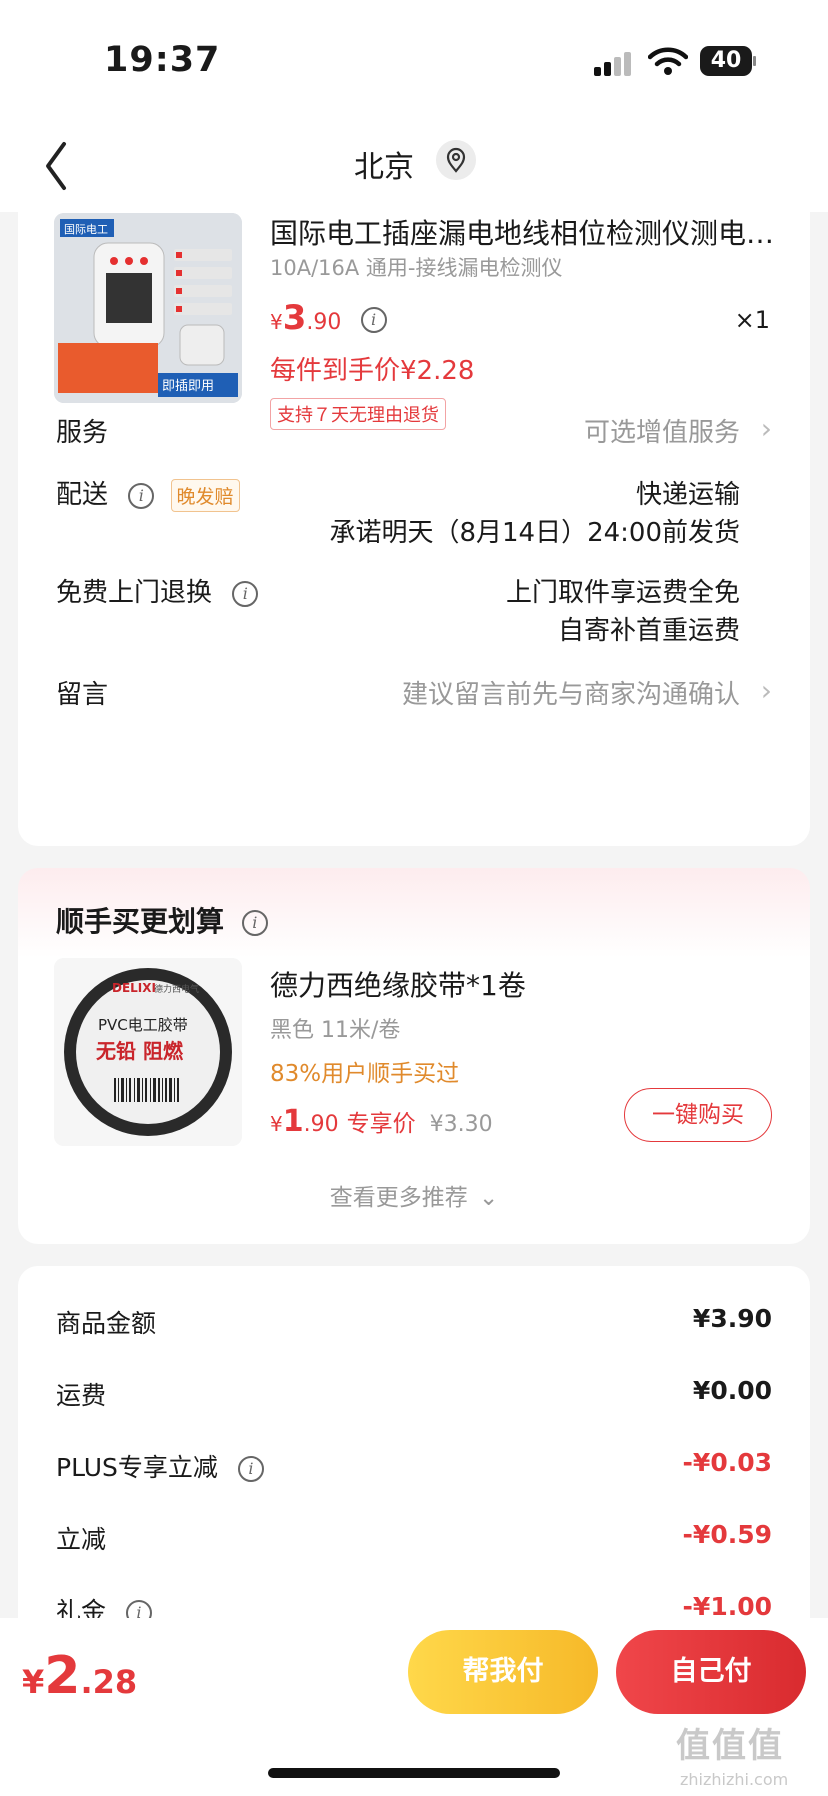 This screenshot has width=828, height=1796. I want to click on product-image: 国际电工 即插即用, so click(148, 308).